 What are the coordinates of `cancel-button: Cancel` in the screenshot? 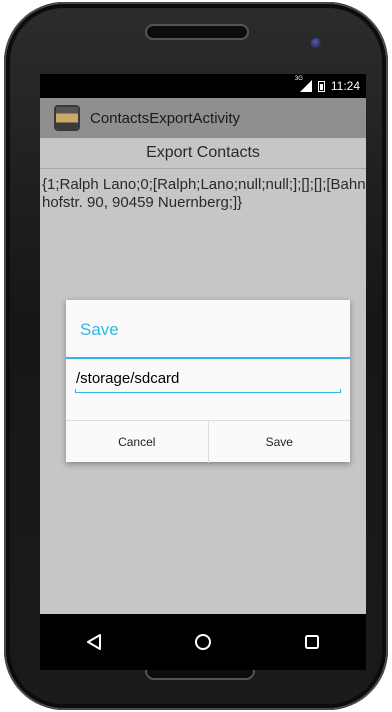 It's located at (137, 442).